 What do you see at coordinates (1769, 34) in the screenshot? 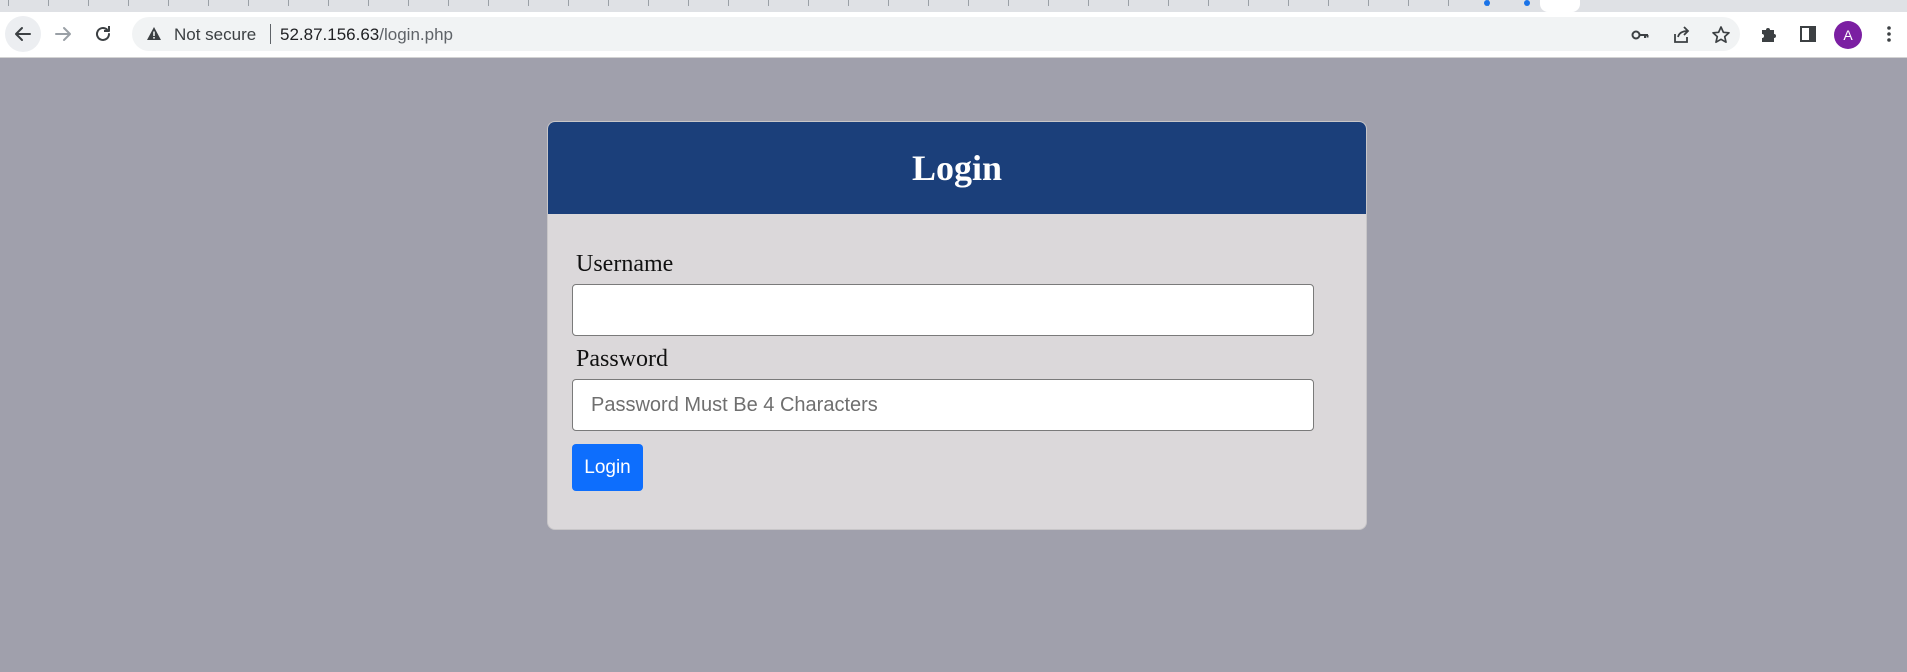
I see `puzzle-icon` at bounding box center [1769, 34].